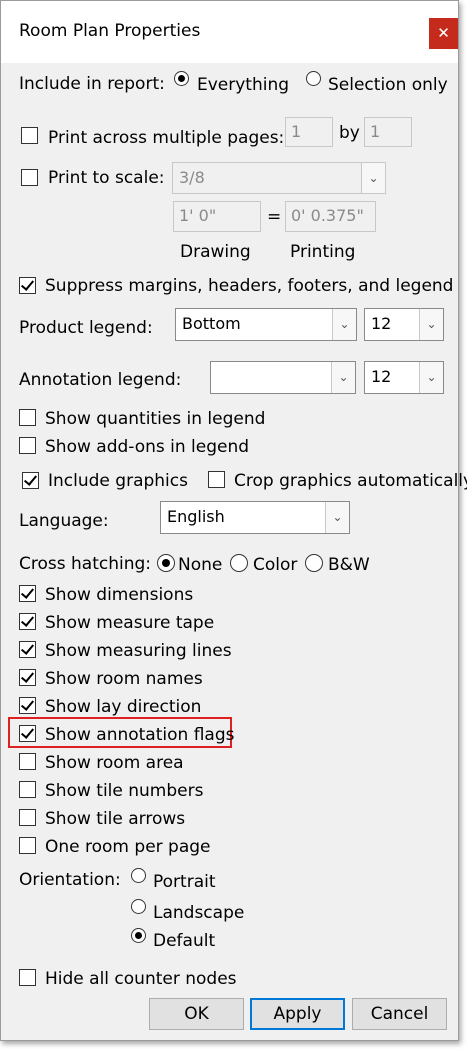 The height and width of the screenshot is (1049, 467). What do you see at coordinates (124, 791) in the screenshot?
I see `show-tile-numbers-label: Show tile numbers` at bounding box center [124, 791].